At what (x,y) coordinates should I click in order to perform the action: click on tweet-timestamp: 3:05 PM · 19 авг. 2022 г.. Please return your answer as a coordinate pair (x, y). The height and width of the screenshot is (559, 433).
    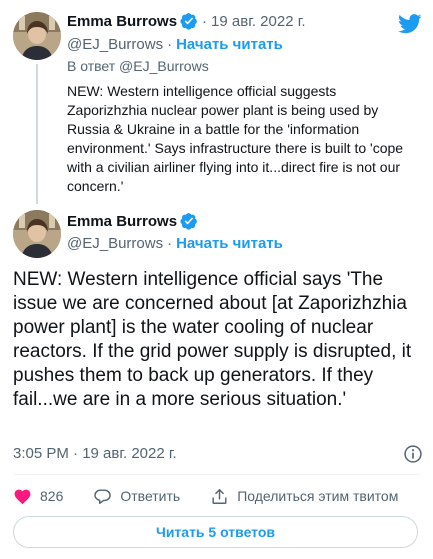
    Looking at the image, I should click on (95, 453).